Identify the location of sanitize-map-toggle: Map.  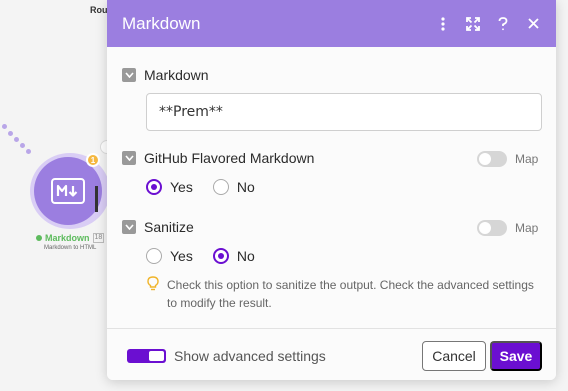
(507, 228).